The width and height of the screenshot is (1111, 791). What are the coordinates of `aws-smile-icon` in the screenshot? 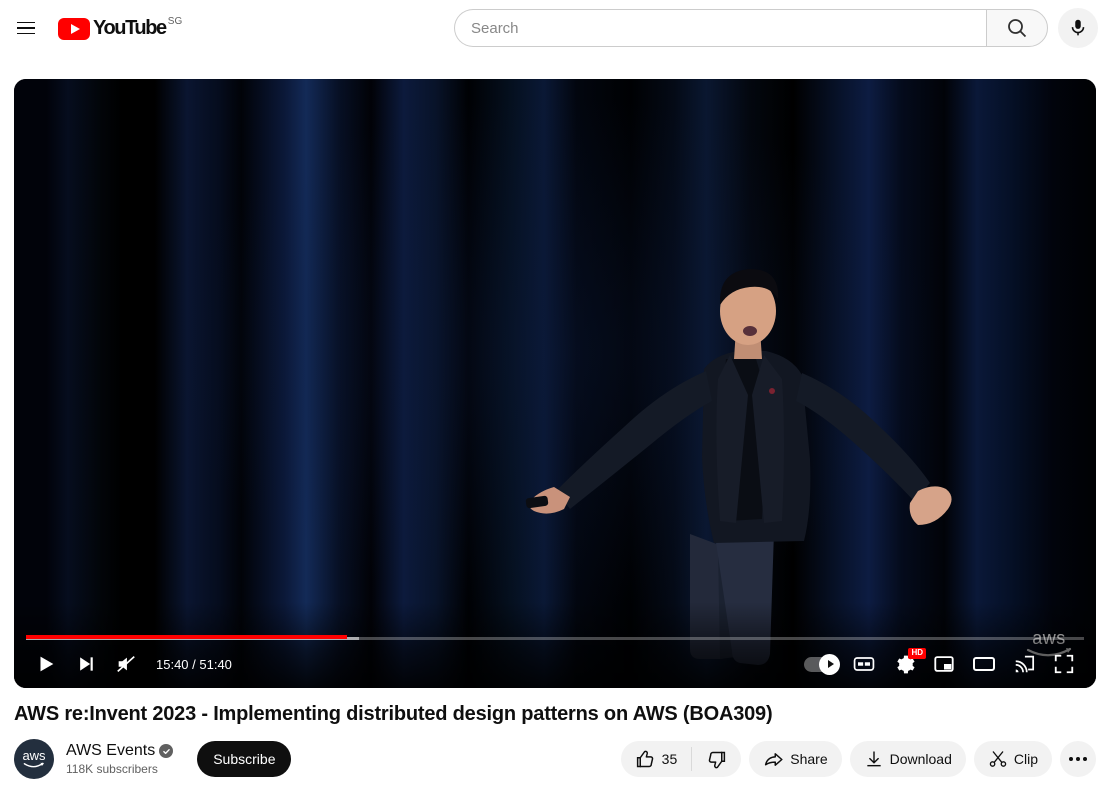 It's located at (34, 765).